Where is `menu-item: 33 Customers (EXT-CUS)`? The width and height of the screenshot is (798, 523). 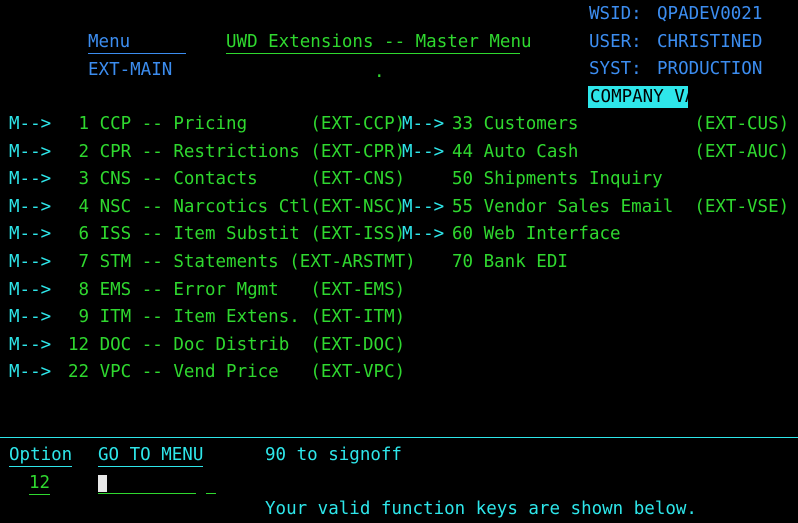 menu-item: 33 Customers (EXT-CUS) is located at coordinates (620, 124).